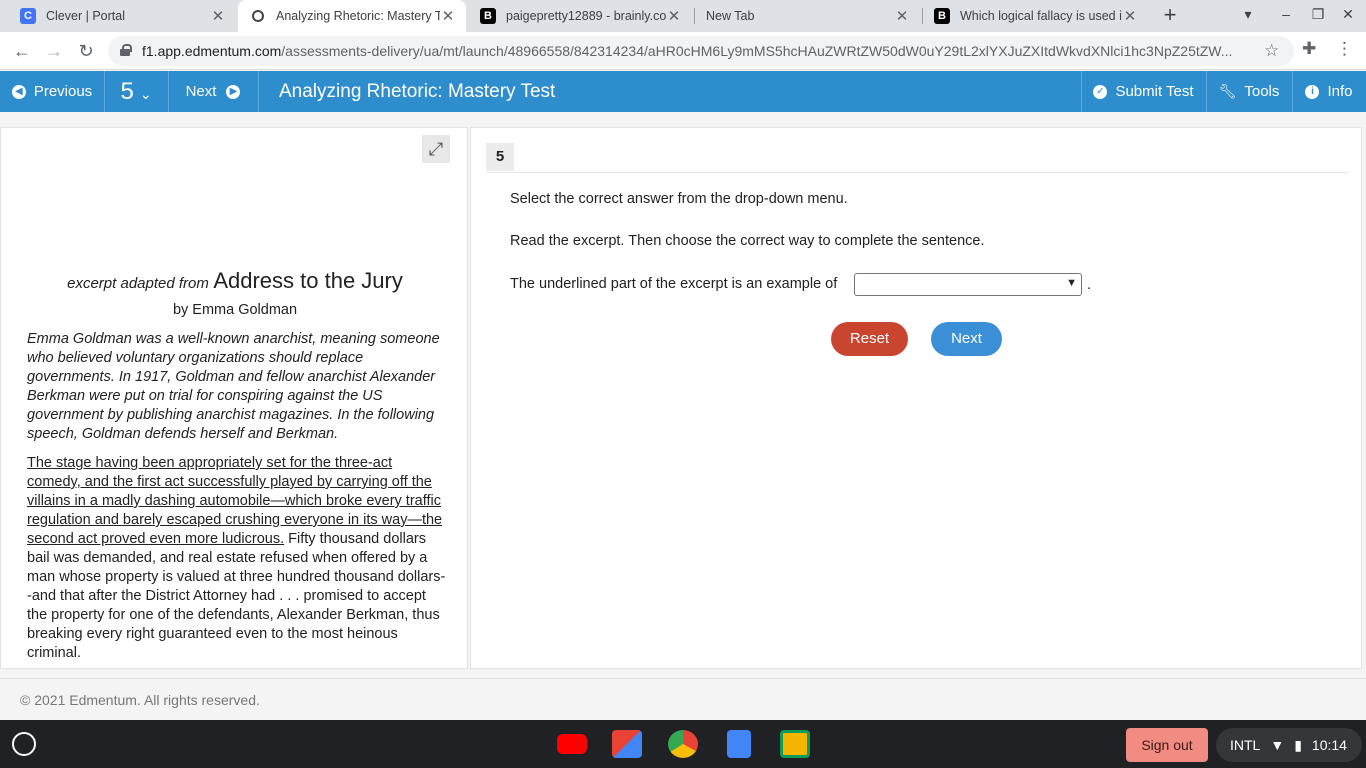 The image size is (1366, 768). I want to click on right-arrow-icon: ▶, so click(233, 91).